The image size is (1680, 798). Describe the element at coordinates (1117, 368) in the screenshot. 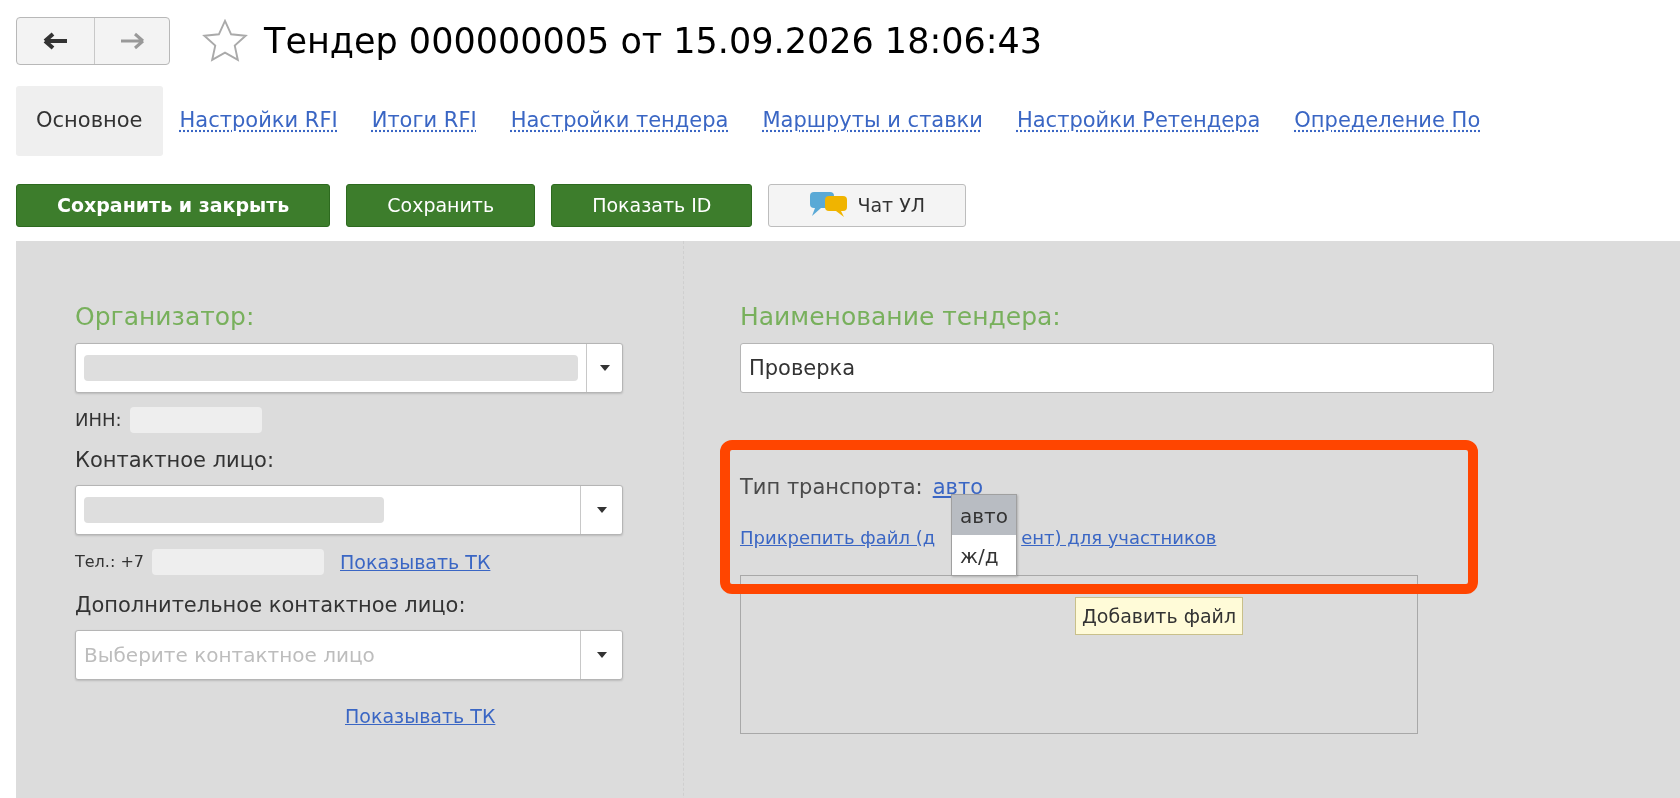

I see `tender-name-field: Проверка` at that location.